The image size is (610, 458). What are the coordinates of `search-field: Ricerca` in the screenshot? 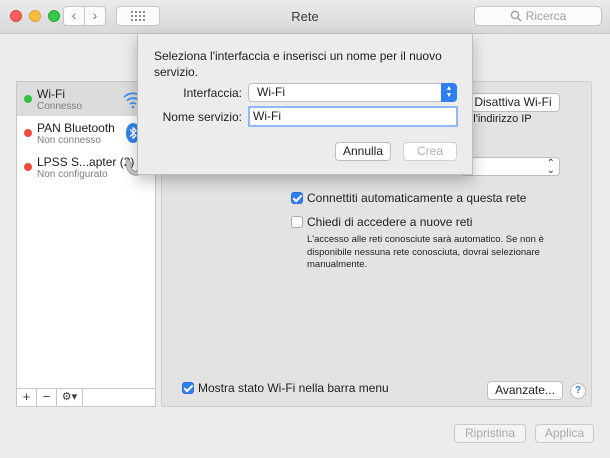 It's located at (538, 16).